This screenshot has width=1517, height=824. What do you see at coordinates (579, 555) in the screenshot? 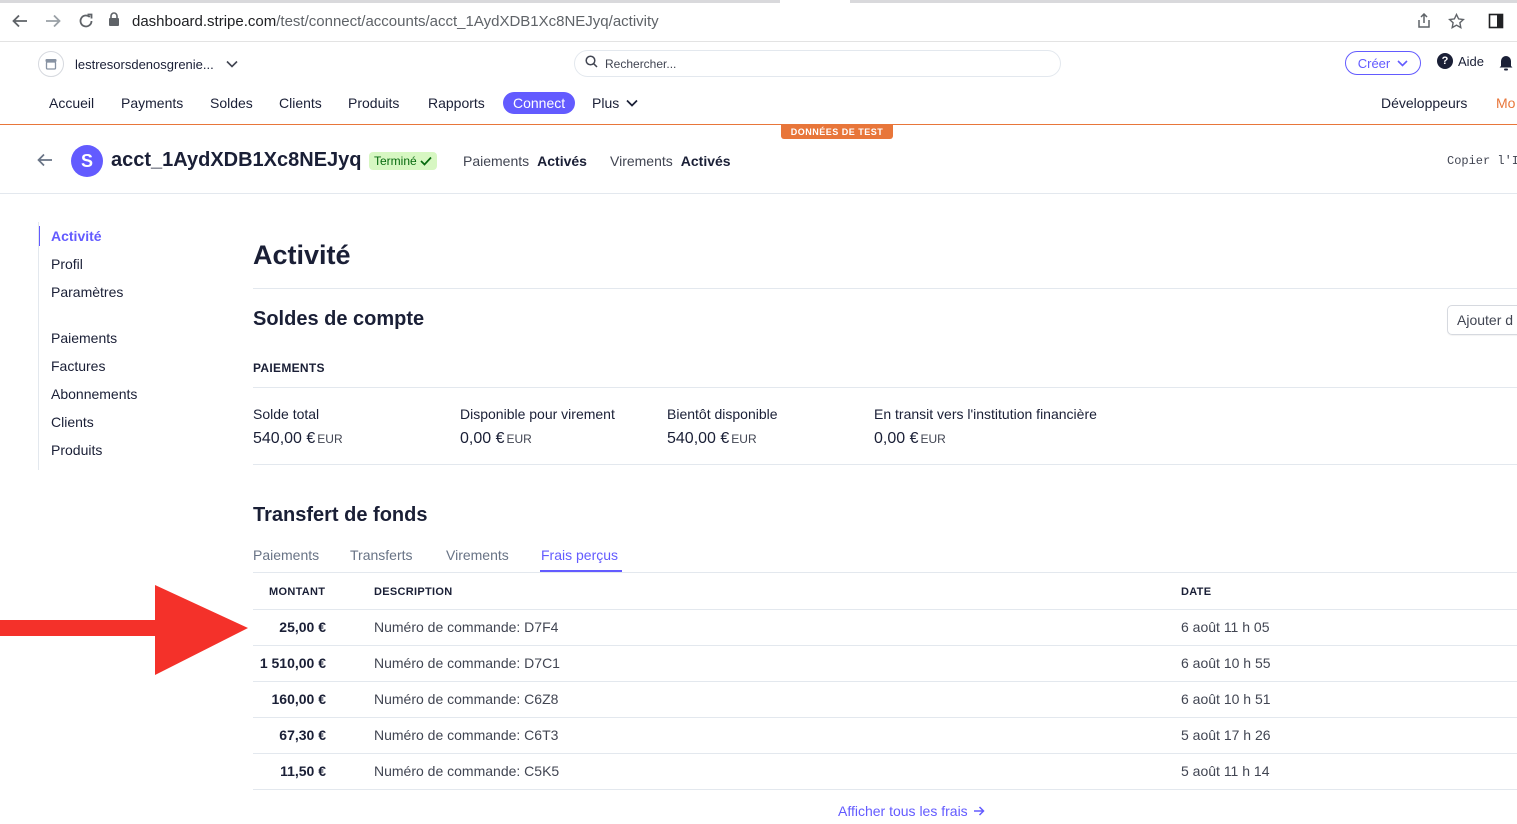
I see `tab-frais-percus: Frais perçus` at bounding box center [579, 555].